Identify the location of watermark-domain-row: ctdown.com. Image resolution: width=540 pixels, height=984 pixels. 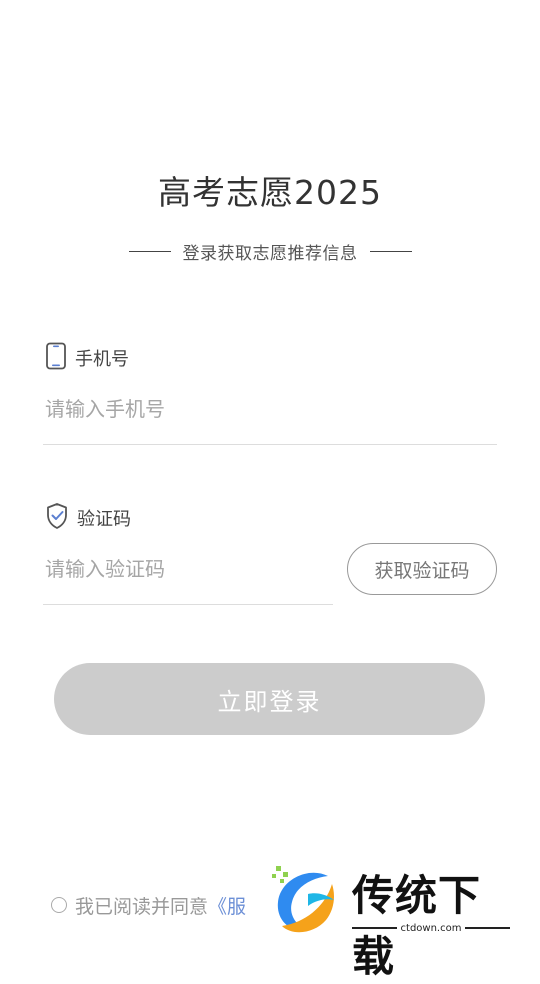
(431, 928).